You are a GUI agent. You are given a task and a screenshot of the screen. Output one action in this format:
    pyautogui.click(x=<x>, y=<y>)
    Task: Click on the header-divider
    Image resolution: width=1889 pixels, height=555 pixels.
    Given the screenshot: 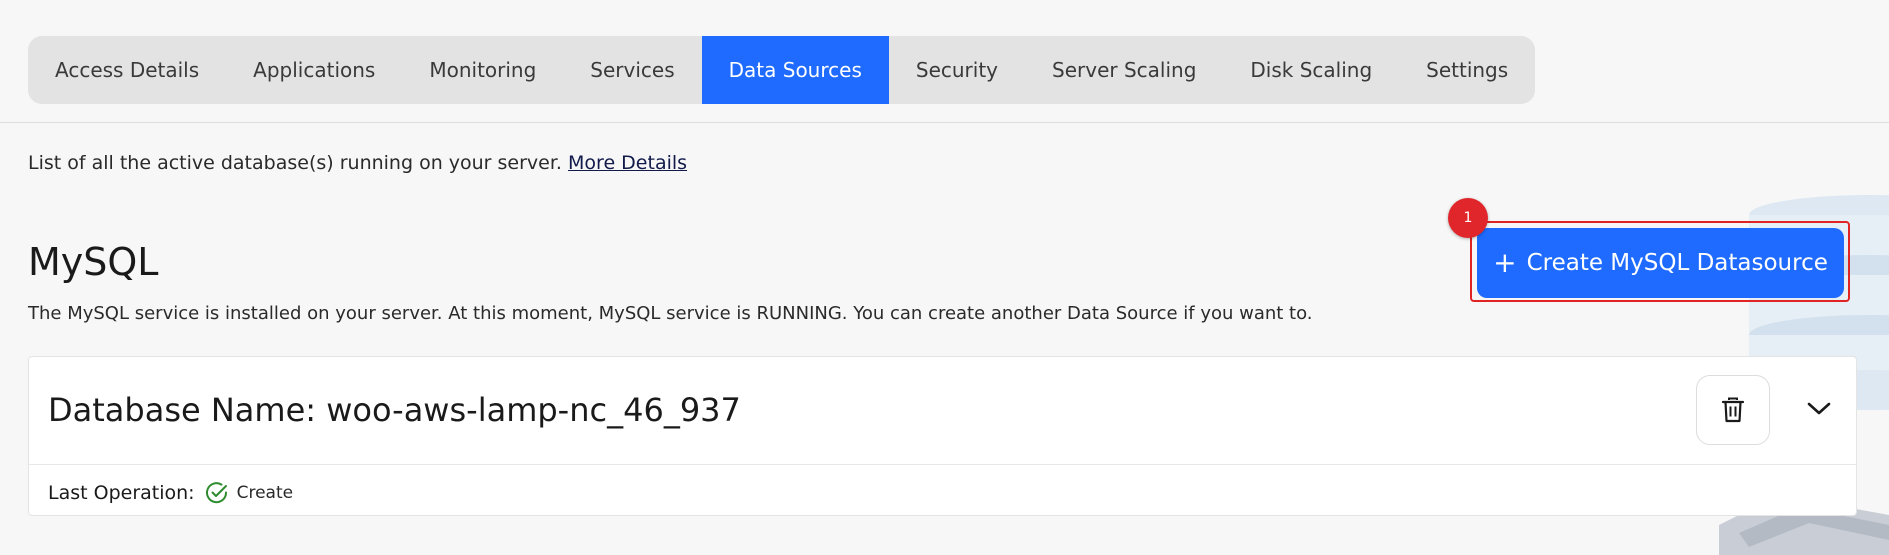 What is the action you would take?
    pyautogui.click(x=944, y=122)
    